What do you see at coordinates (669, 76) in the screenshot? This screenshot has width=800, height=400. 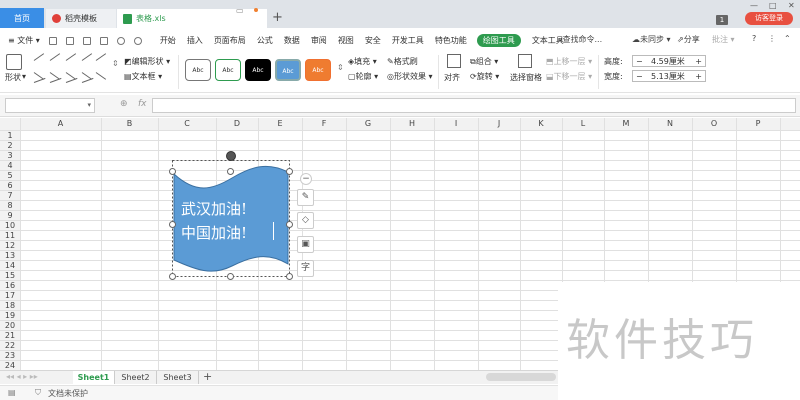 I see `width-stepper: − 5.13厘米 +` at bounding box center [669, 76].